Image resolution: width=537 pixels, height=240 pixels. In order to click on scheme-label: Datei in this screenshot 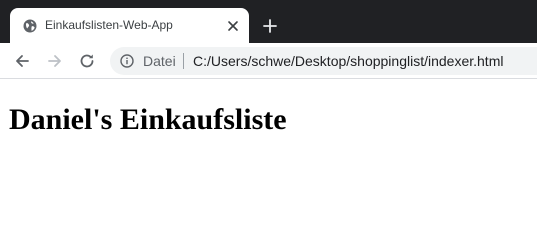, I will do `click(159, 61)`.